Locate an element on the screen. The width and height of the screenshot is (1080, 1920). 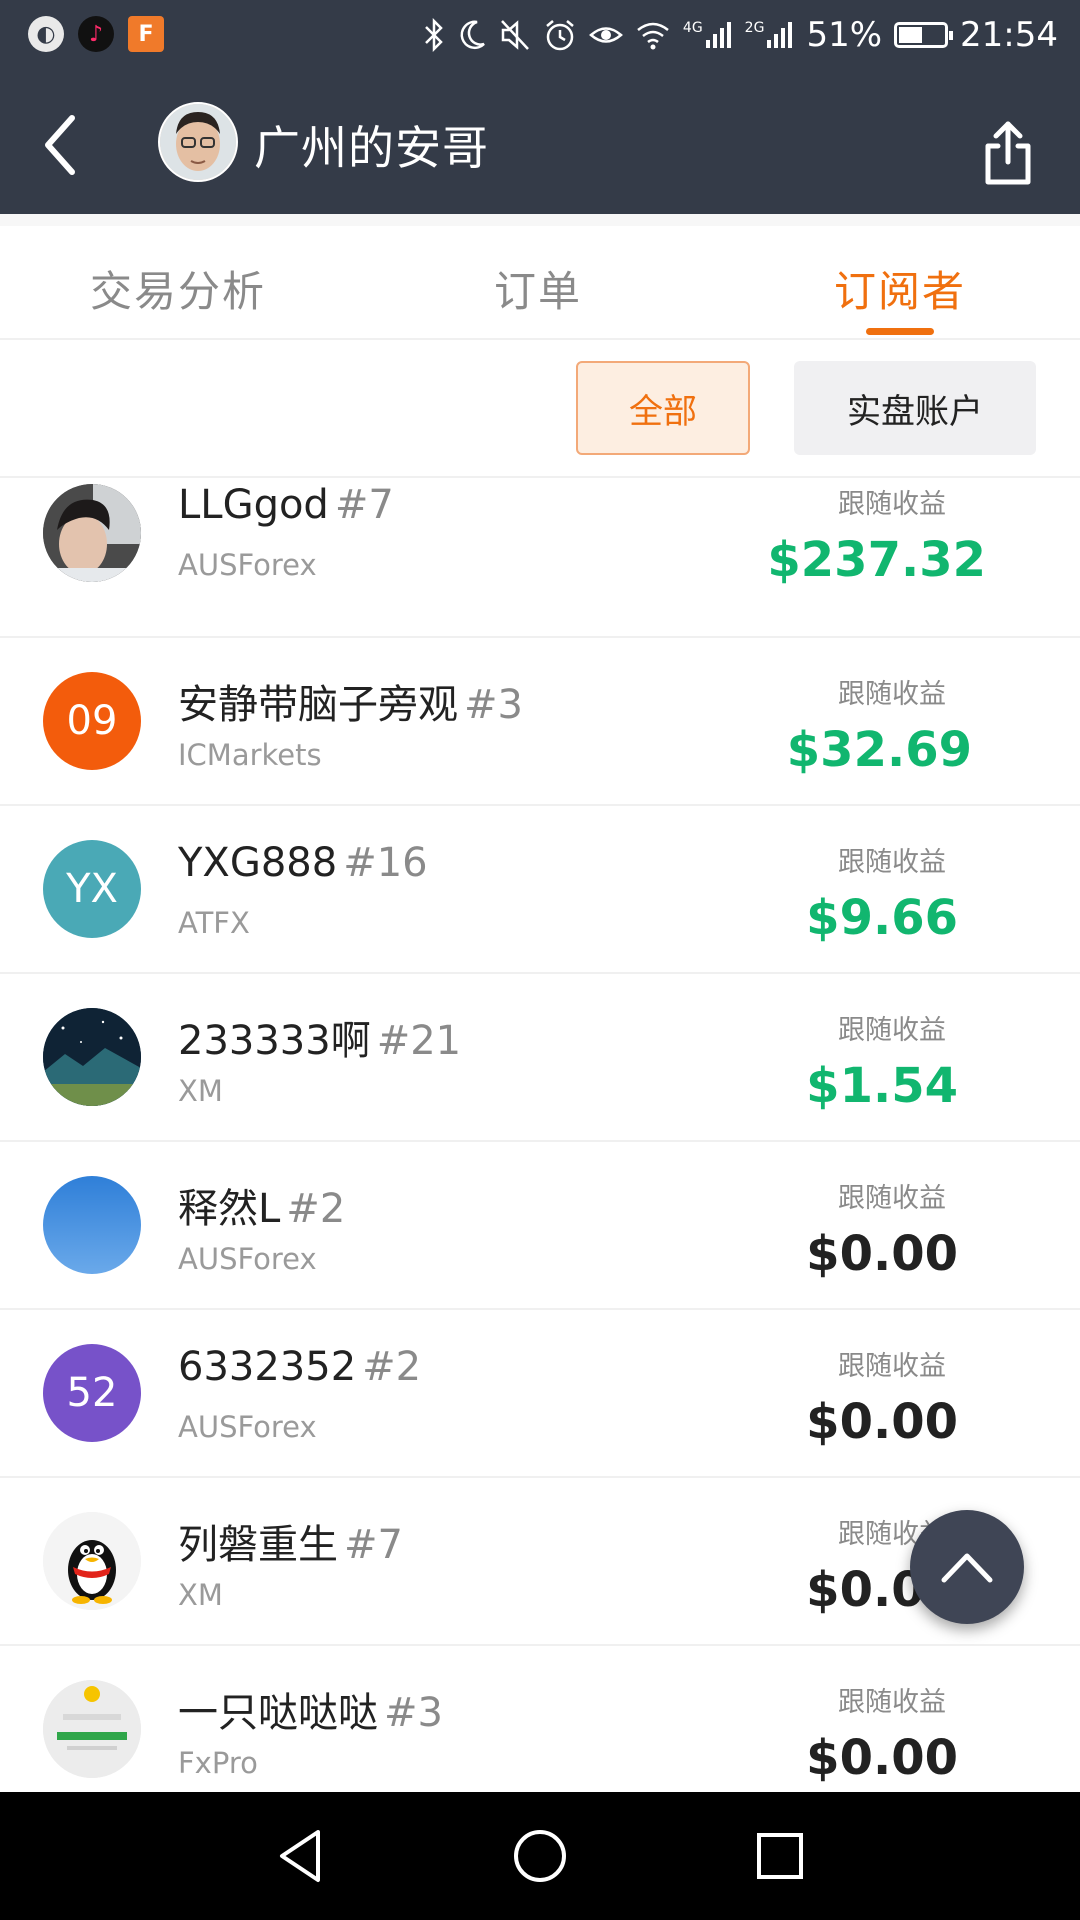
list-item: 233333啊 #21 XM 跟随收益 $1.54 is located at coordinates (540, 1058).